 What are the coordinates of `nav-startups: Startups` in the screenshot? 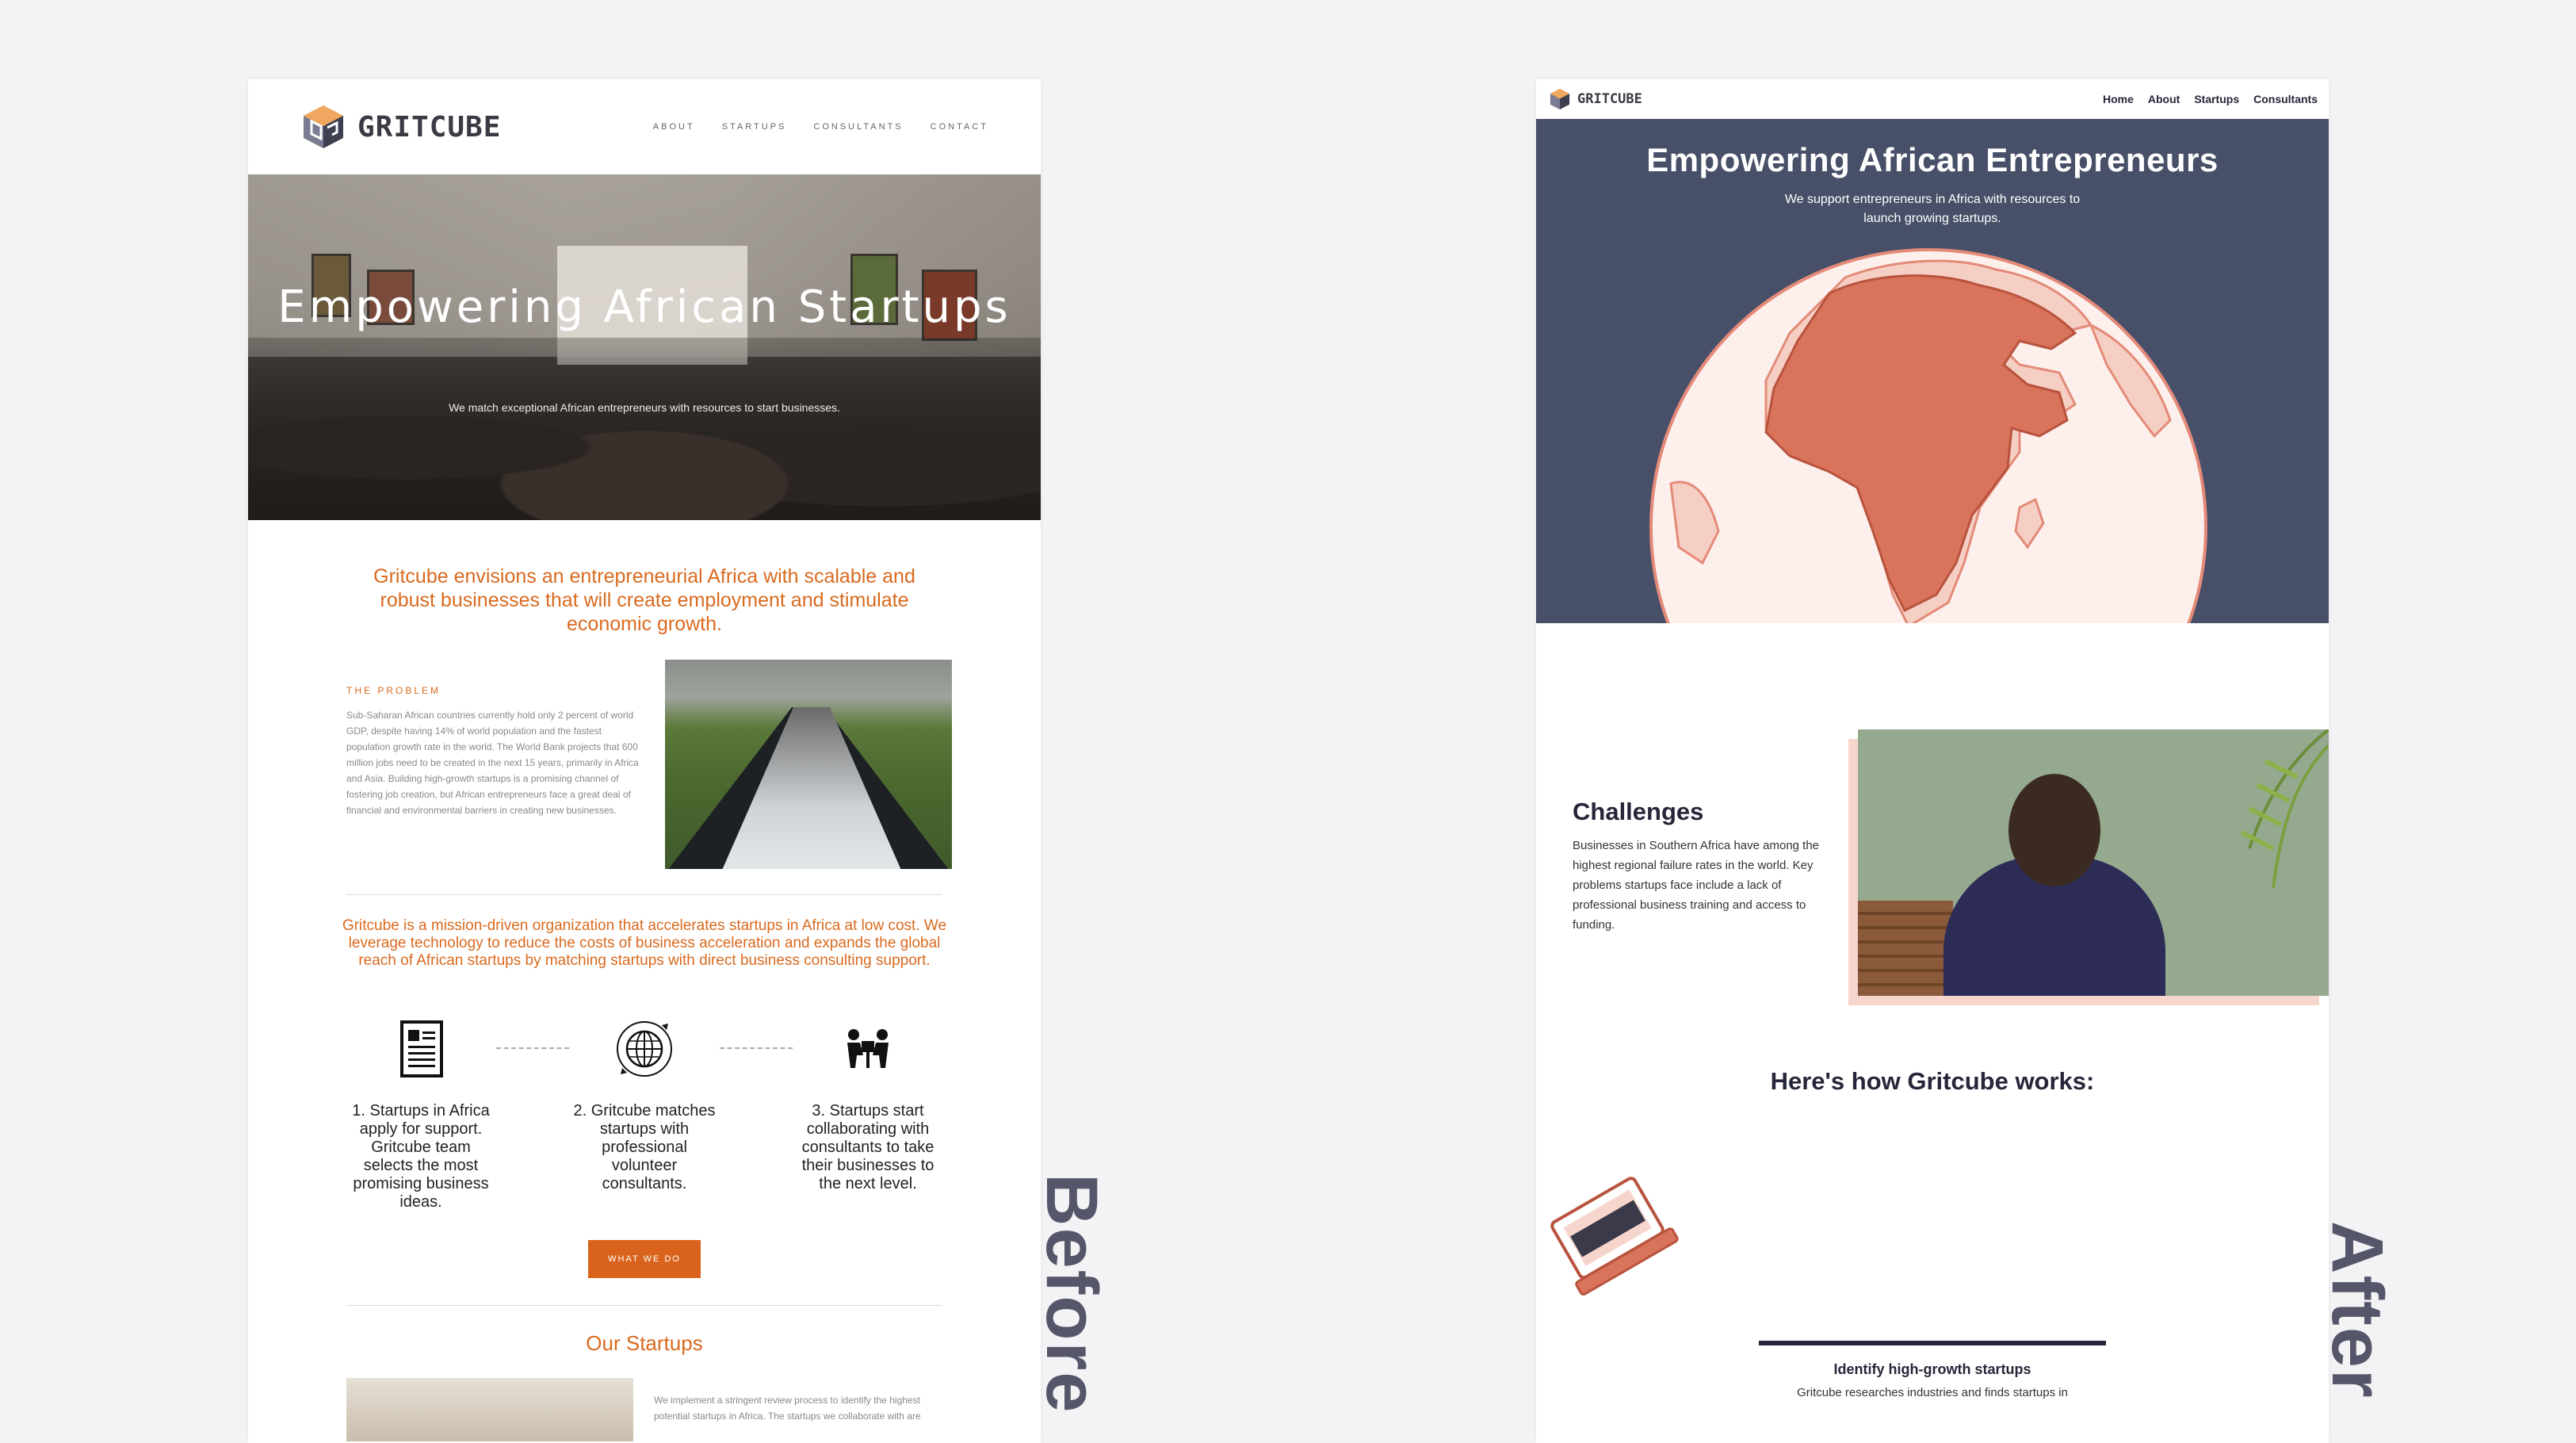 It's located at (2216, 99).